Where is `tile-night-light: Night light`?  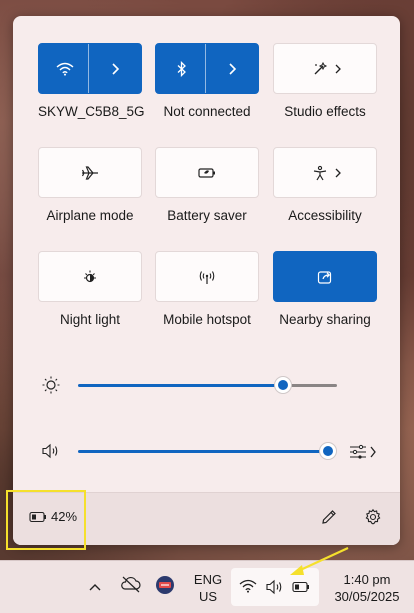 tile-night-light: Night light is located at coordinates (90, 289).